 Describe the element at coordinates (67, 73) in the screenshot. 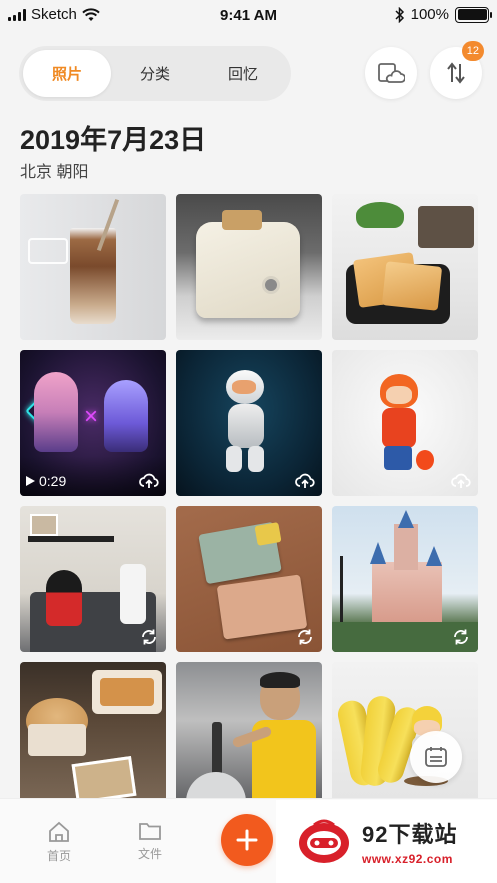

I see `tab-photos: 照片` at that location.